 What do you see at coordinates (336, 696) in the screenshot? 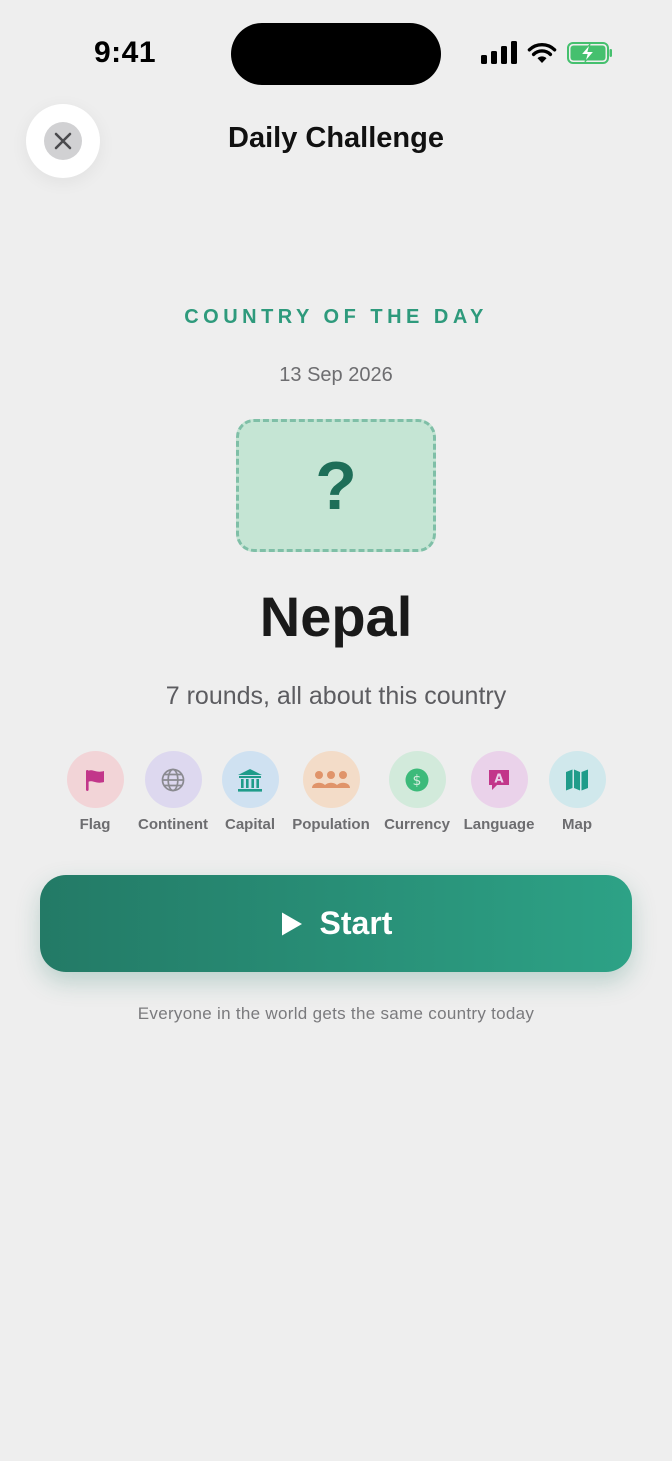
I see `rounds-subtitle: 7 rounds, all about this country` at bounding box center [336, 696].